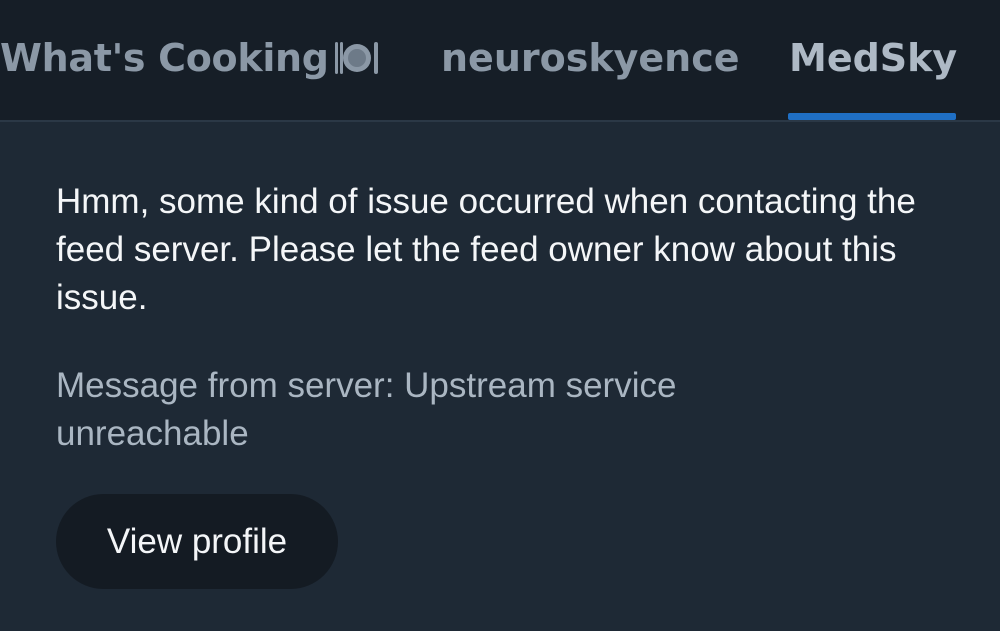 This screenshot has height=631, width=1000. I want to click on tab-label: neuroskyence, so click(590, 58).